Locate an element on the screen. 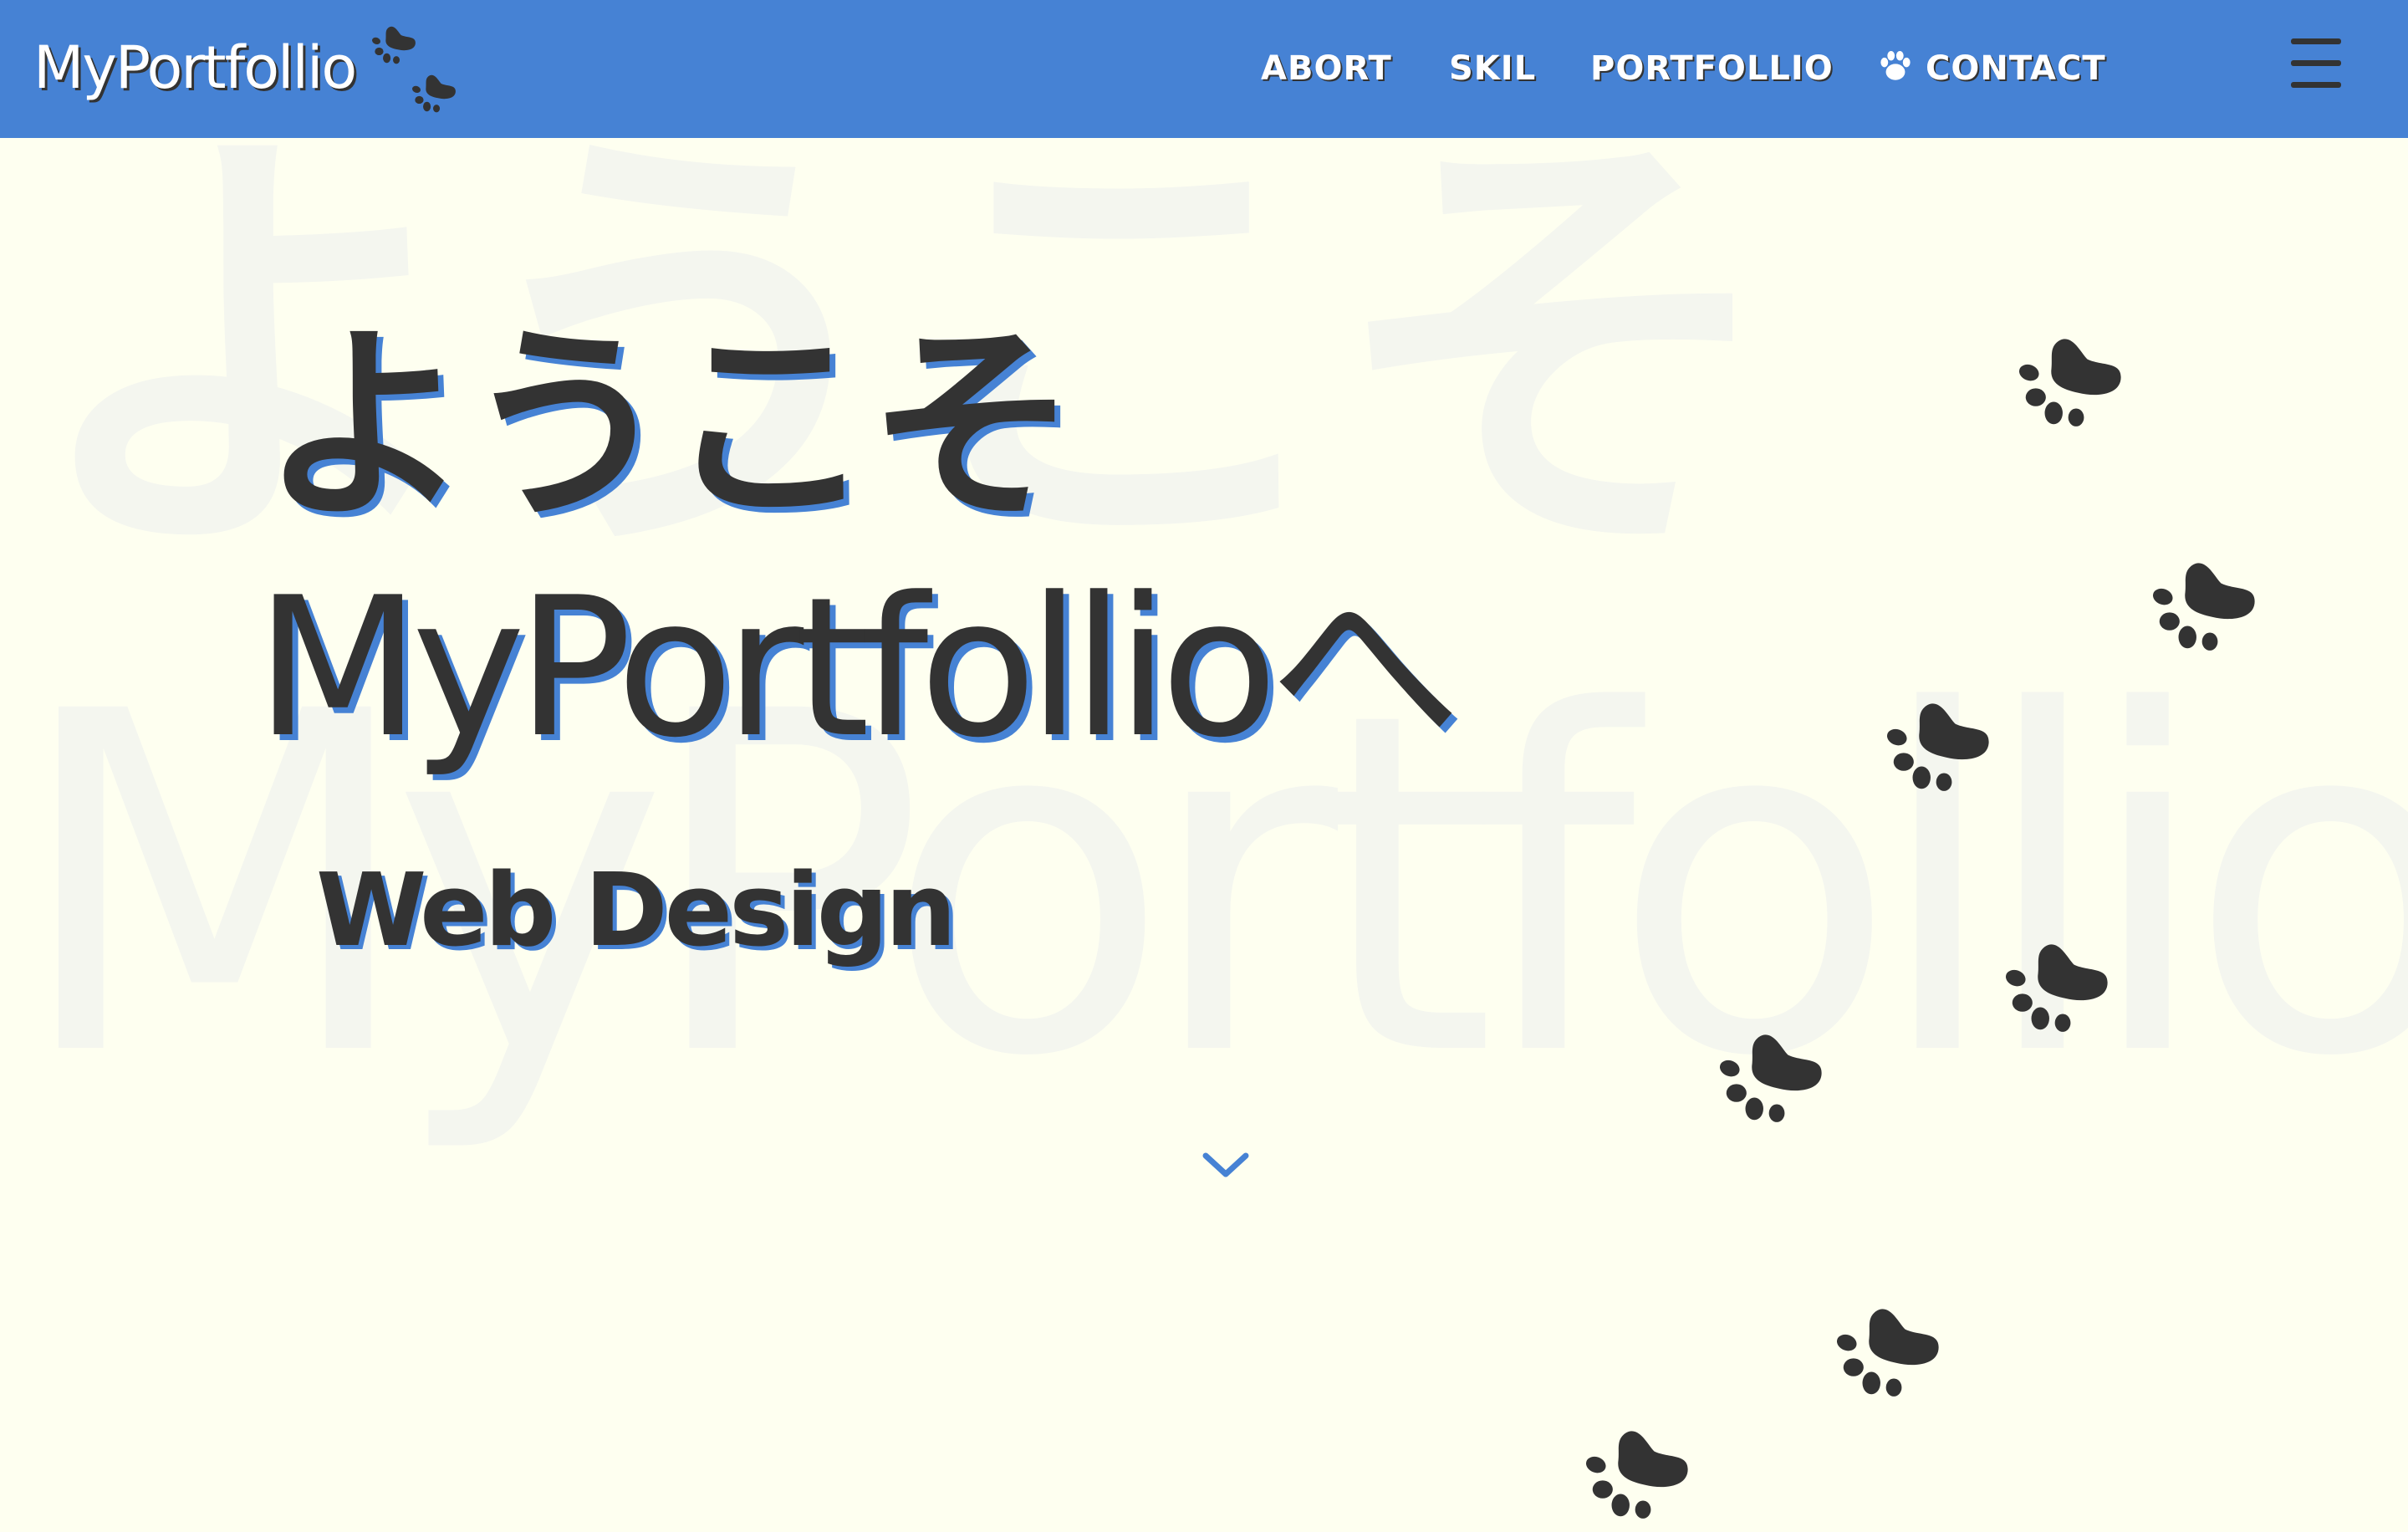 The height and width of the screenshot is (1532, 2408). nav-portfolio: PORTFOLLIO is located at coordinates (1712, 68).